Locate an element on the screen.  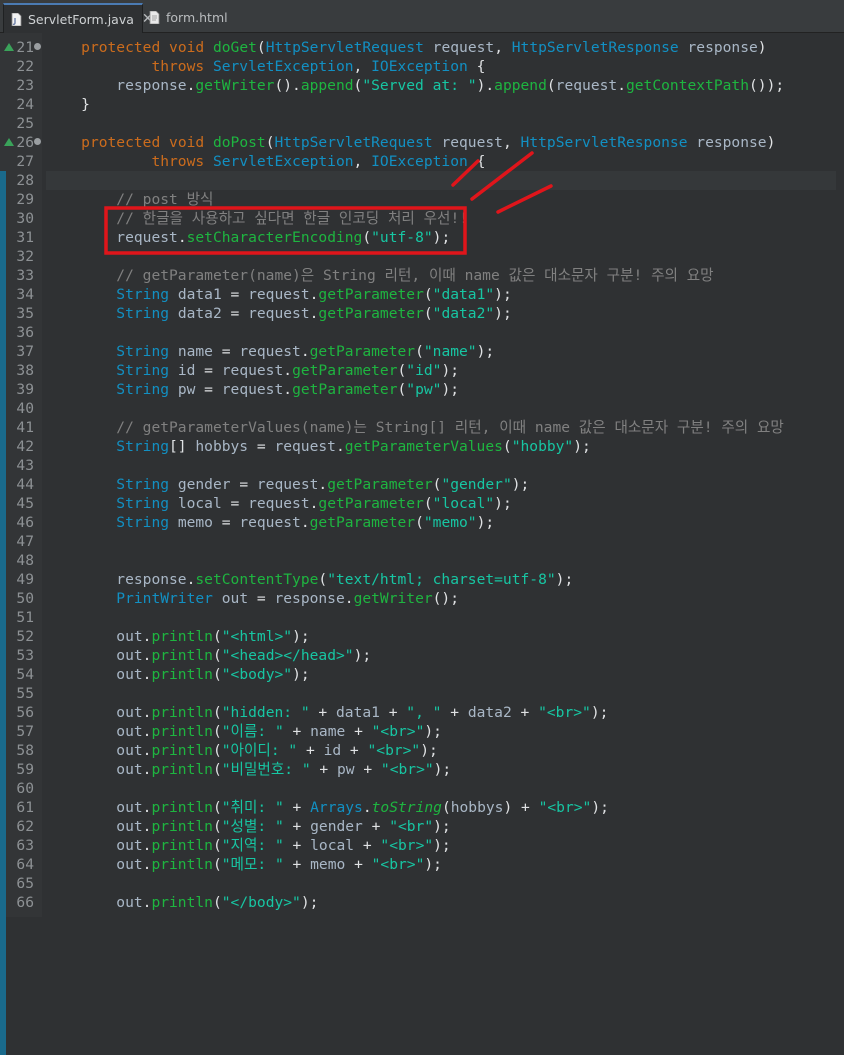
code-token: data2 is located at coordinates (489, 712).